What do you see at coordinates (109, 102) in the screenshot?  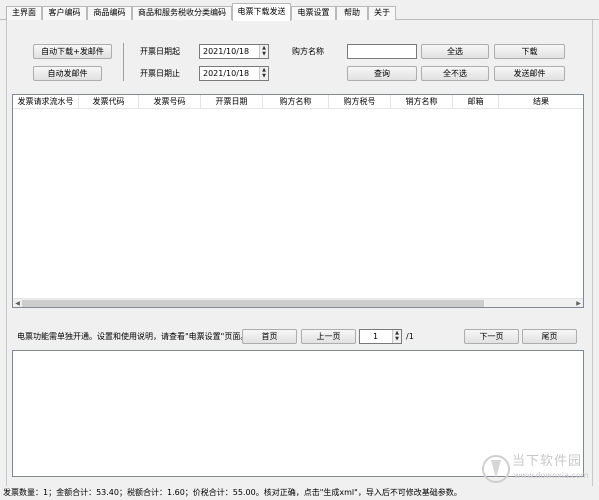 I see `column-header: 发票代码` at bounding box center [109, 102].